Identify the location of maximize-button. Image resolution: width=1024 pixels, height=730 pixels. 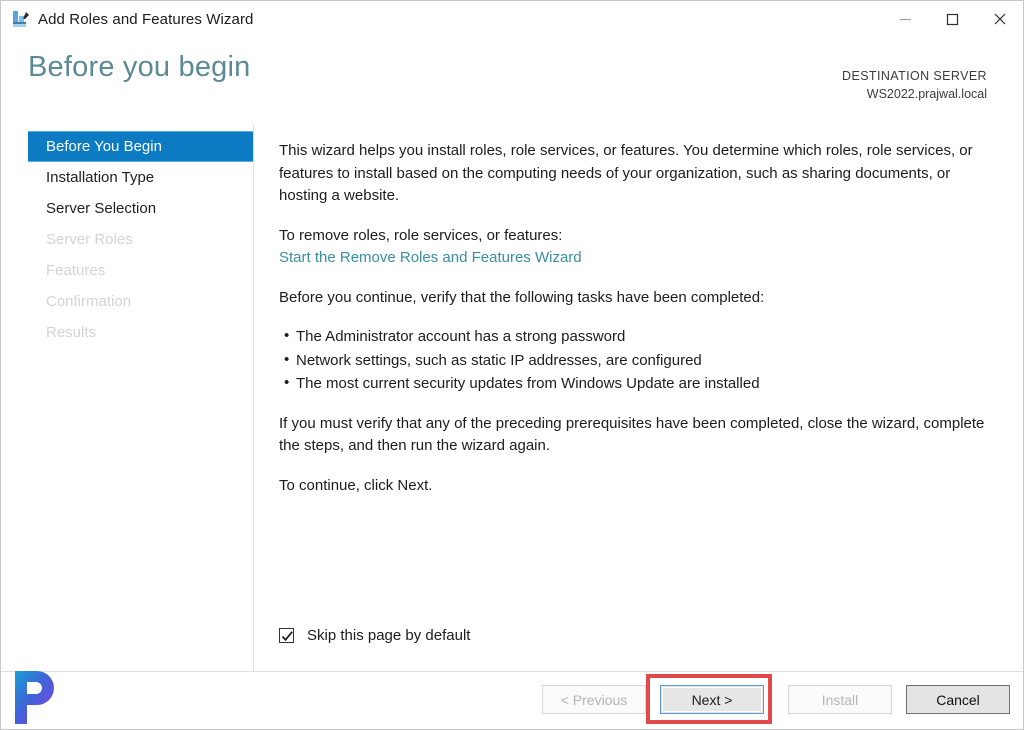
(952, 19).